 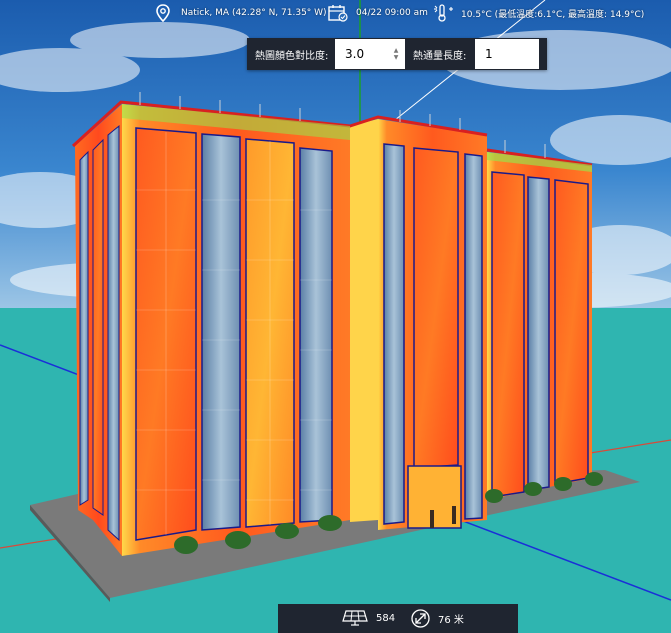 What do you see at coordinates (540, 334) in the screenshot?
I see `facade-windows-right` at bounding box center [540, 334].